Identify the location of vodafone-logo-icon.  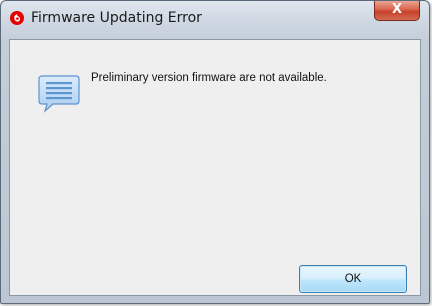
(17, 18).